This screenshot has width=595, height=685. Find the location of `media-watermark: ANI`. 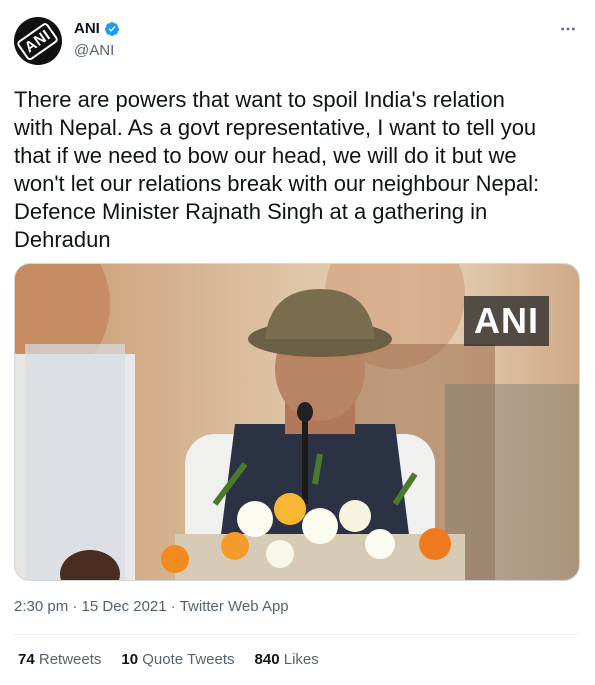

media-watermark: ANI is located at coordinates (506, 321).